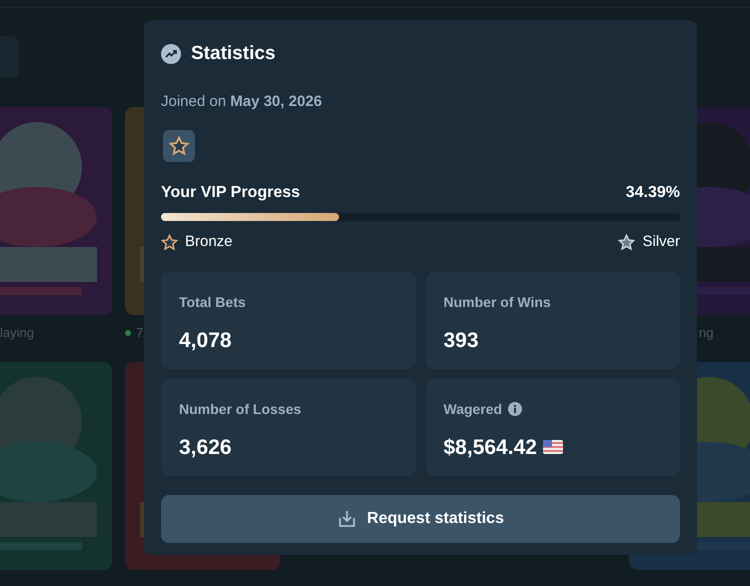  I want to click on stat-label: Number of Losses, so click(240, 409).